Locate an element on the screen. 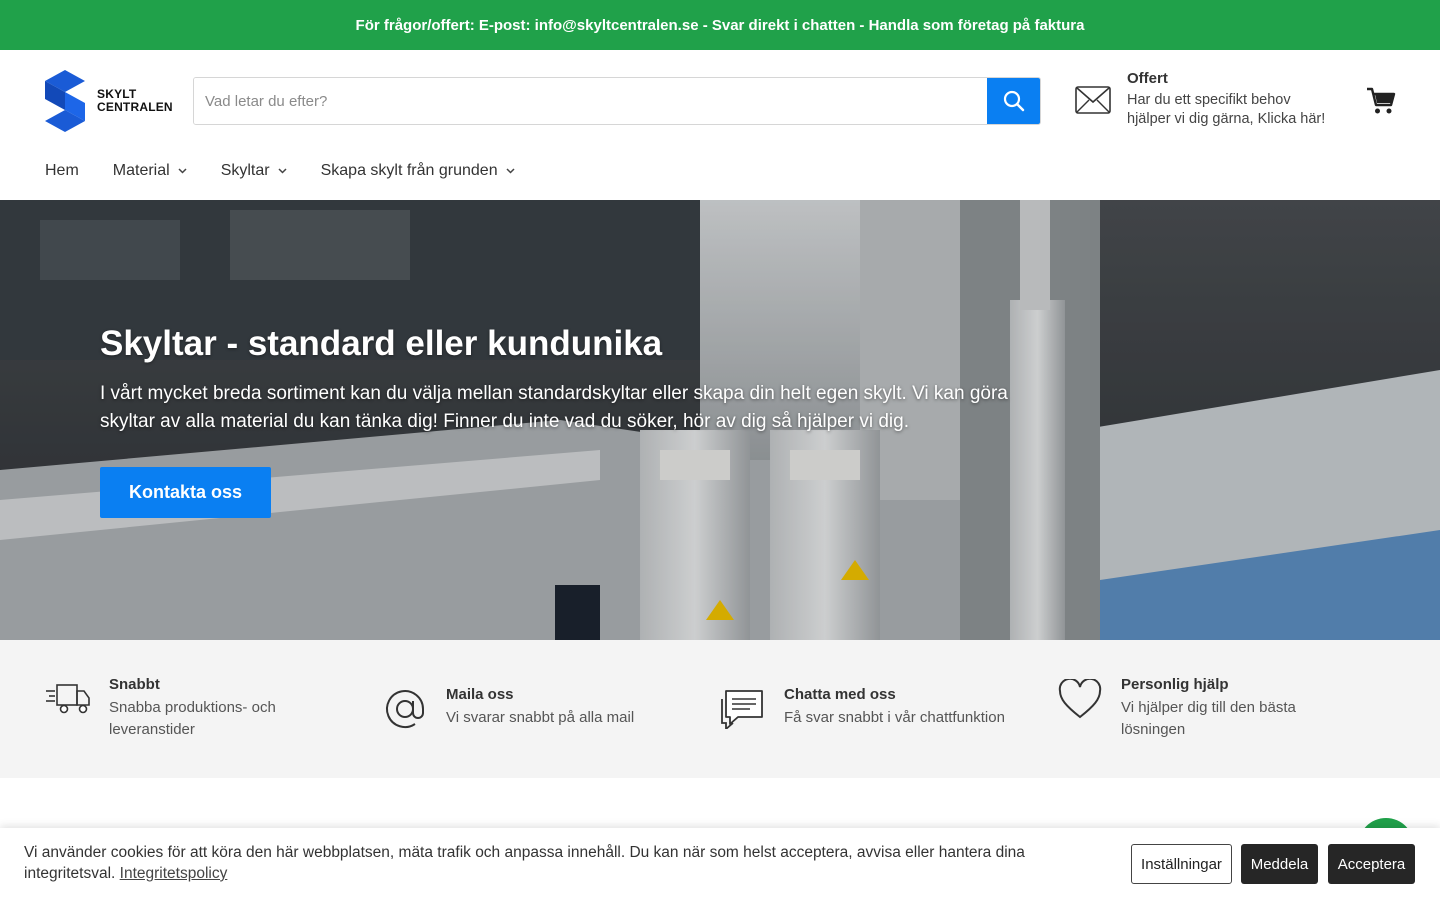 This screenshot has height=900, width=1440. site-logo: SKYLT CENTRALEN is located at coordinates (109, 101).